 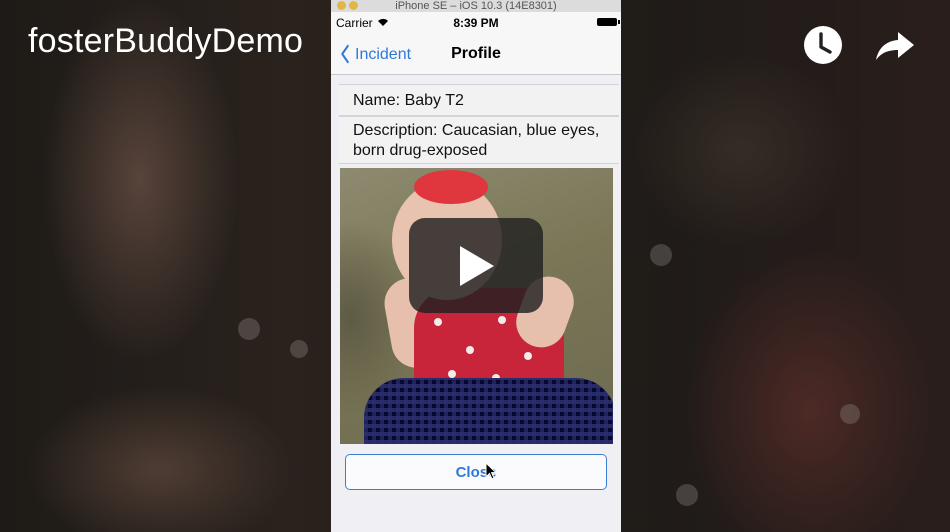 I want to click on status-time: 8:39 PM, so click(x=476, y=23).